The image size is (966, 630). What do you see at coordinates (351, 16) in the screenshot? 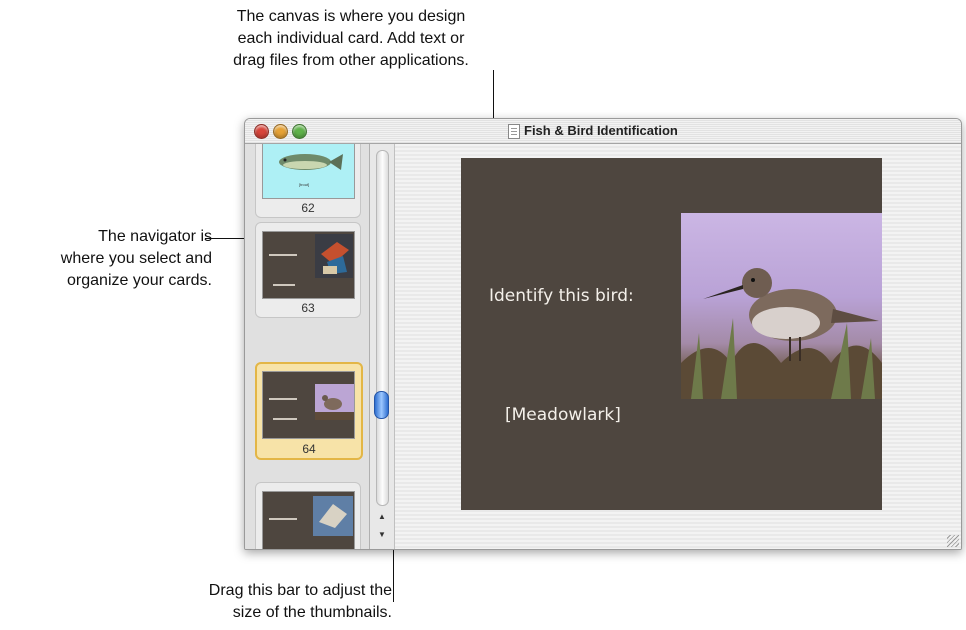
I see `callout-canvas-line-1: The canvas is where you design` at bounding box center [351, 16].